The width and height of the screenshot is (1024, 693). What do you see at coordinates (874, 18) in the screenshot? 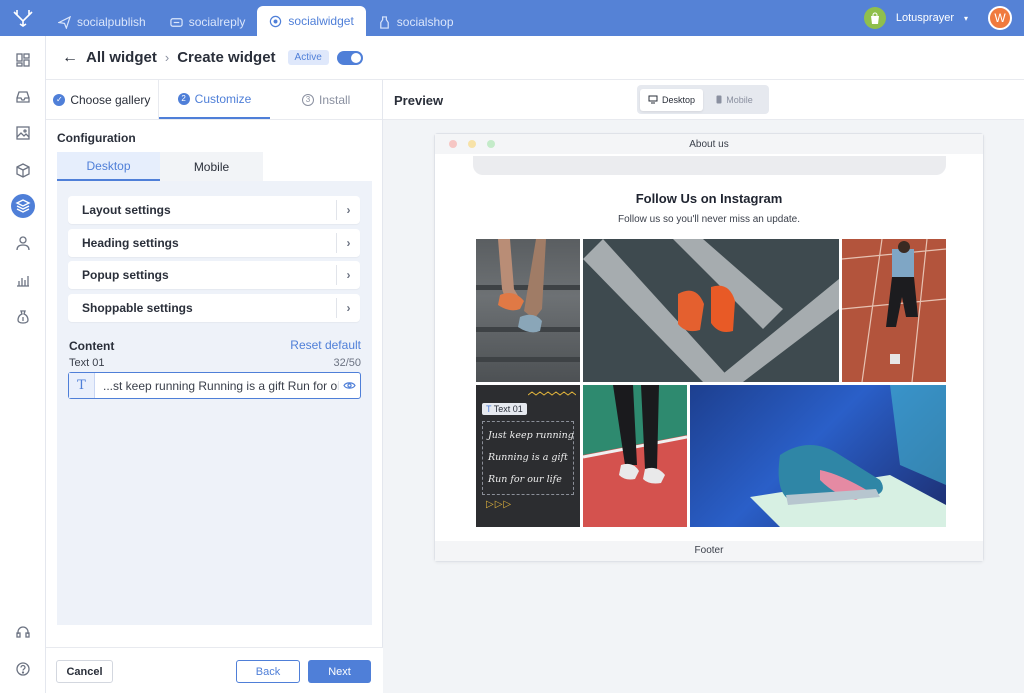
I see `shopify-icon` at bounding box center [874, 18].